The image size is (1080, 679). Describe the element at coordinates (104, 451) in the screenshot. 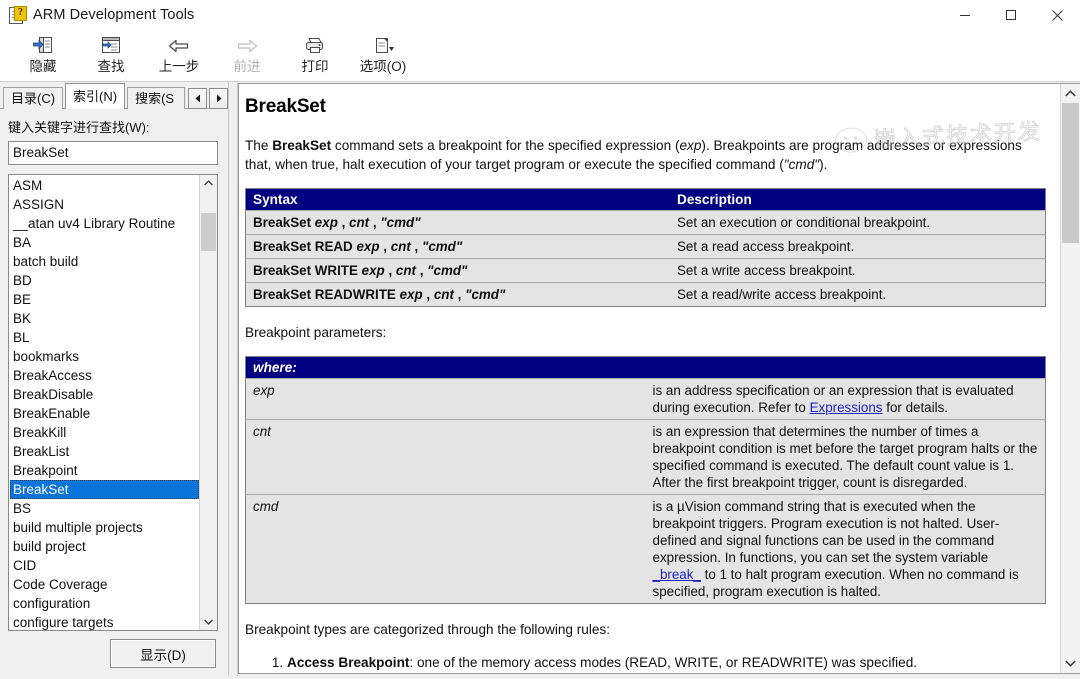

I see `index-list-item: BreakList` at that location.